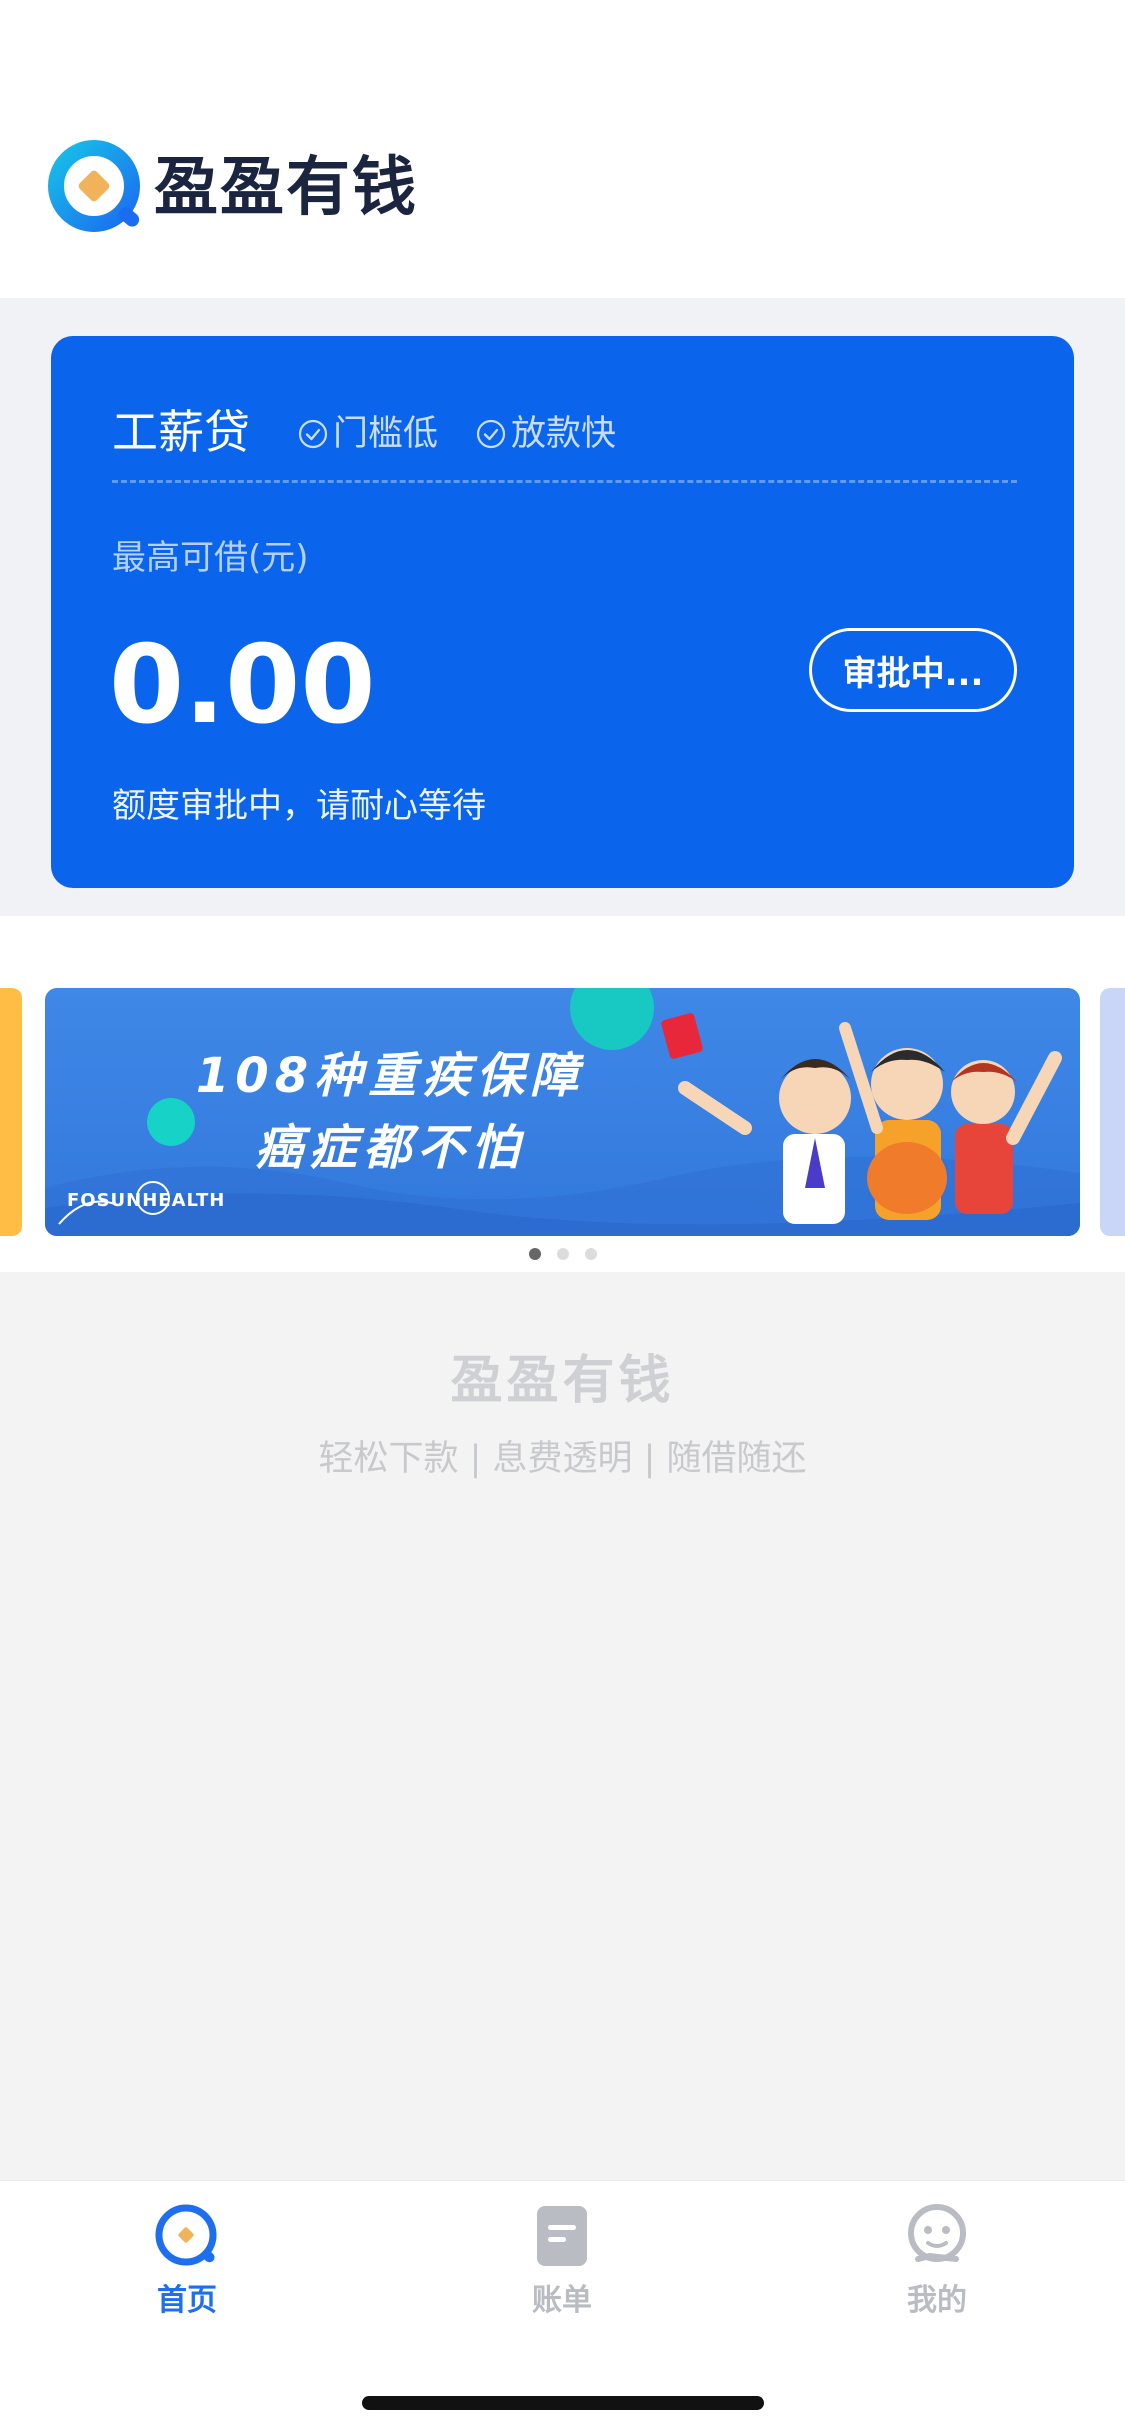  I want to click on tag-label: 放款快, so click(564, 434).